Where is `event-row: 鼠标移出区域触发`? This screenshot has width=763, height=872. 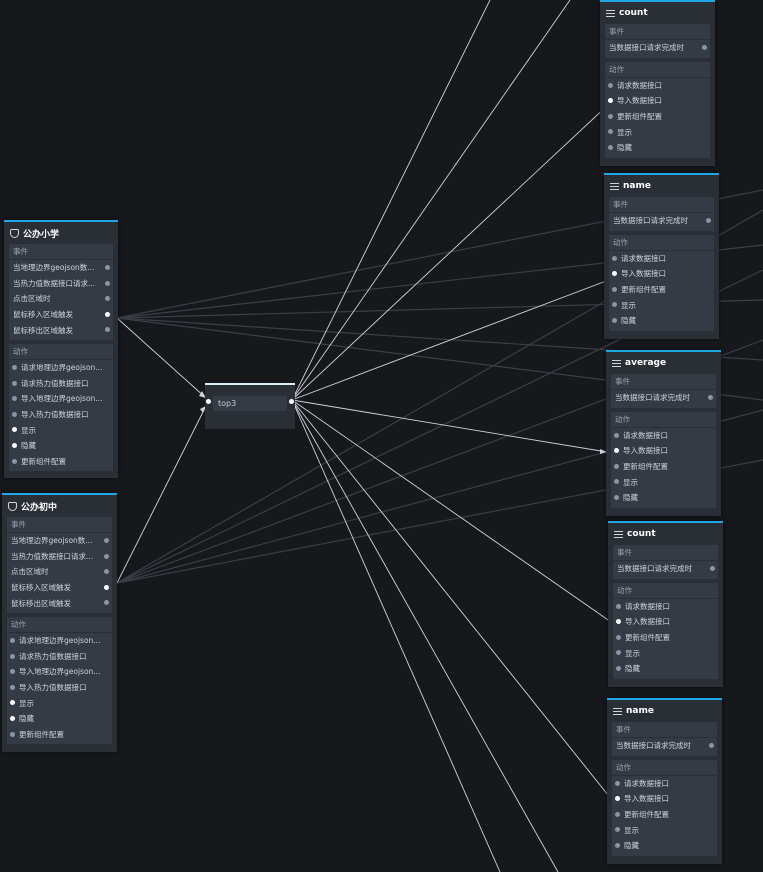 event-row: 鼠标移出区域触发 is located at coordinates (59, 603).